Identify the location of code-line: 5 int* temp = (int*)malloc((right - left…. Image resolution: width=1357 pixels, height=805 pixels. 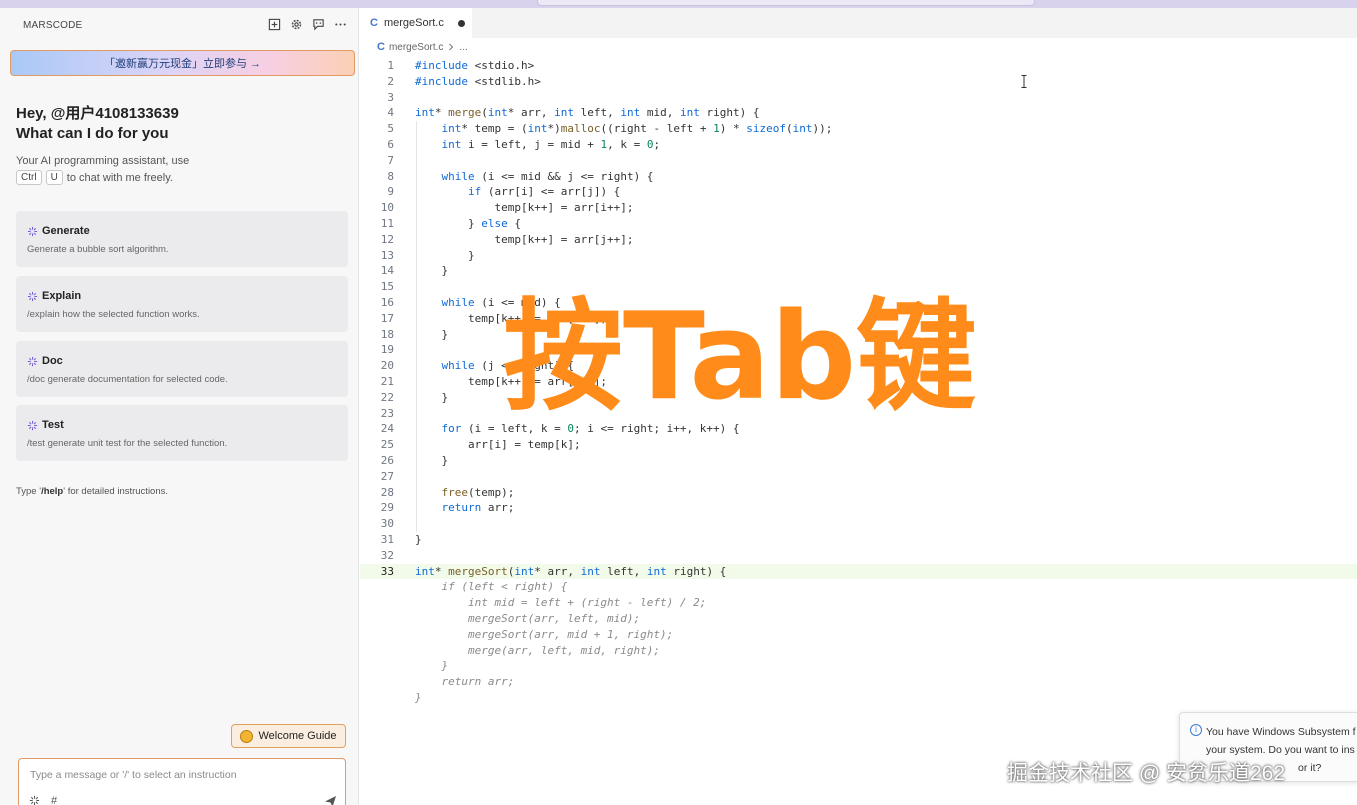
(858, 129).